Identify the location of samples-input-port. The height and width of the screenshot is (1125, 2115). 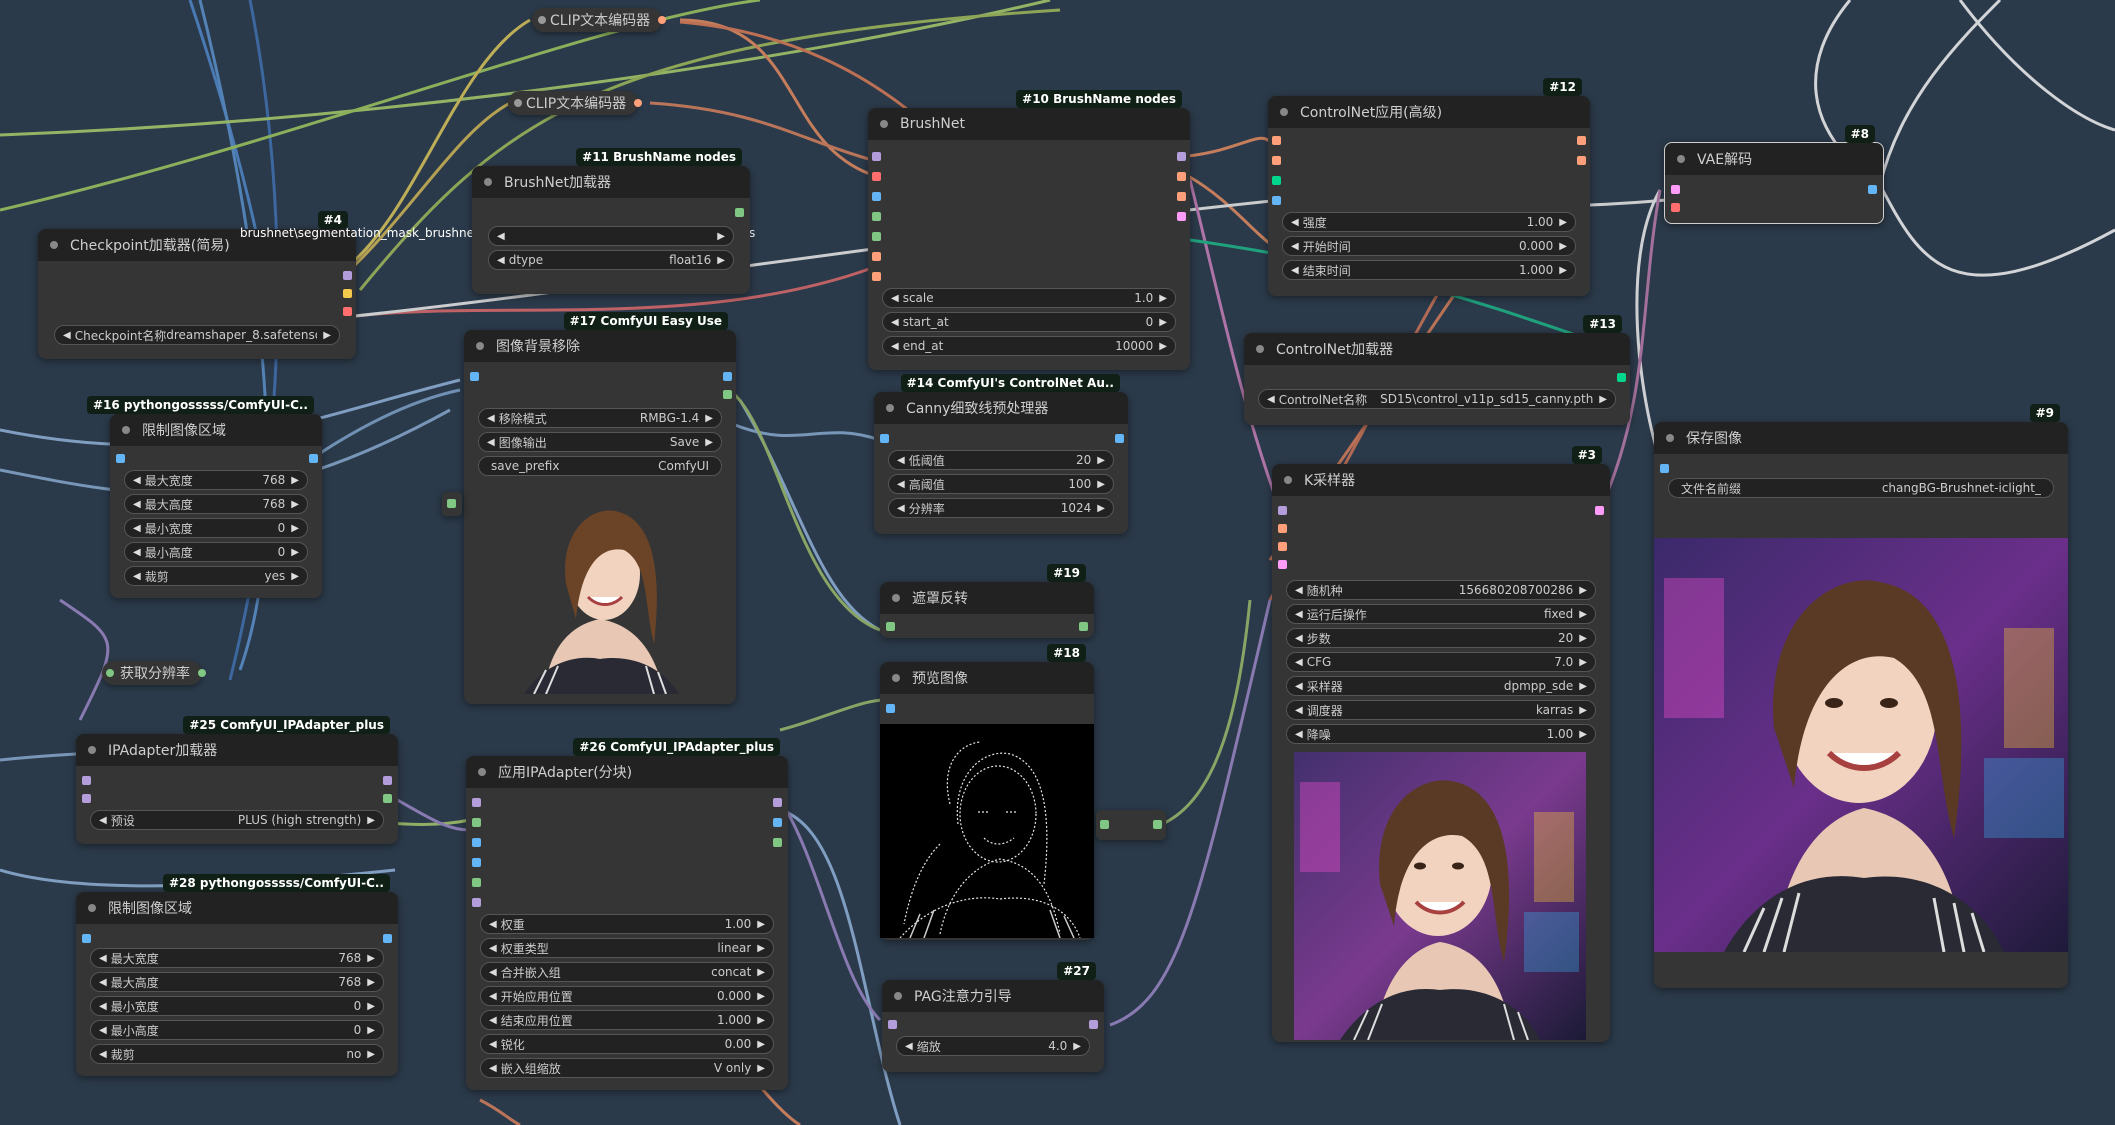
(1675, 189).